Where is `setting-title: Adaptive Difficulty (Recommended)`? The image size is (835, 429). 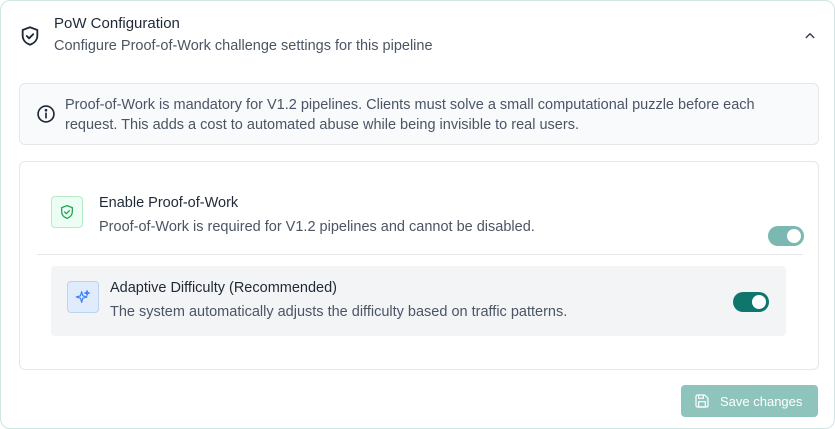 setting-title: Adaptive Difficulty (Recommended) is located at coordinates (223, 288).